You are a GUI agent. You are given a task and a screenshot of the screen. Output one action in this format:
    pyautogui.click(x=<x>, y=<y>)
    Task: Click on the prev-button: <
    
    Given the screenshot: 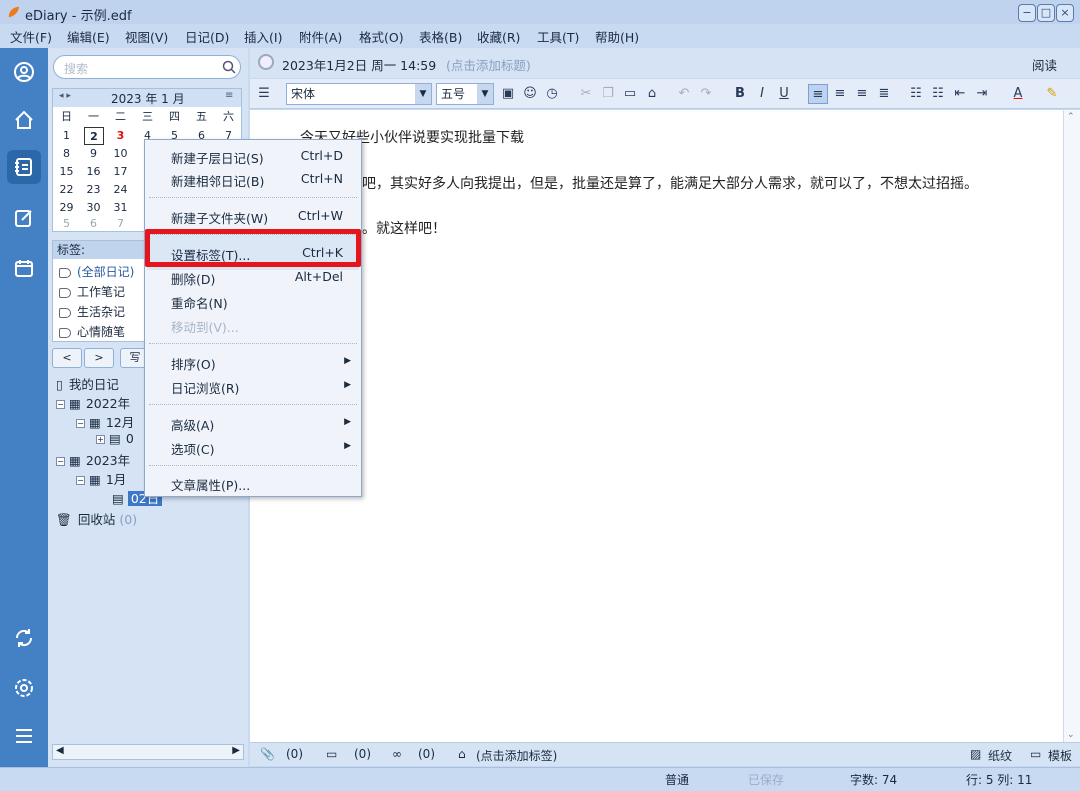 What is the action you would take?
    pyautogui.click(x=67, y=358)
    